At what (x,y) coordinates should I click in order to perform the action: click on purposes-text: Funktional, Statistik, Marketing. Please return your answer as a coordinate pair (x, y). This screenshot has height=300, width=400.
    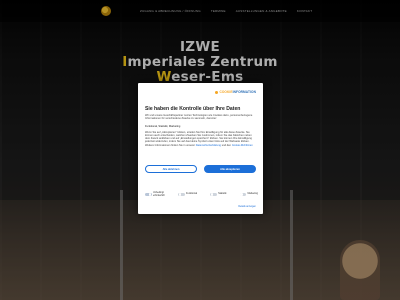
    Looking at the image, I should click on (163, 126).